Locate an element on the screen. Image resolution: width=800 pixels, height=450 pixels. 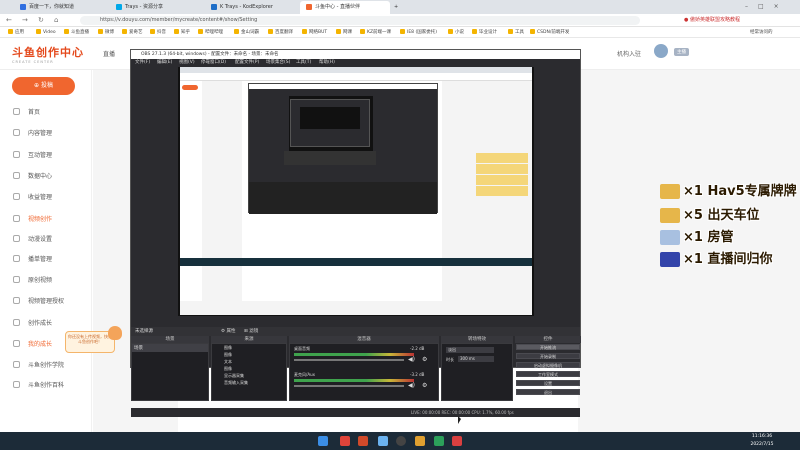
obs-menu-file: 文件(F) is located at coordinates (142, 63).